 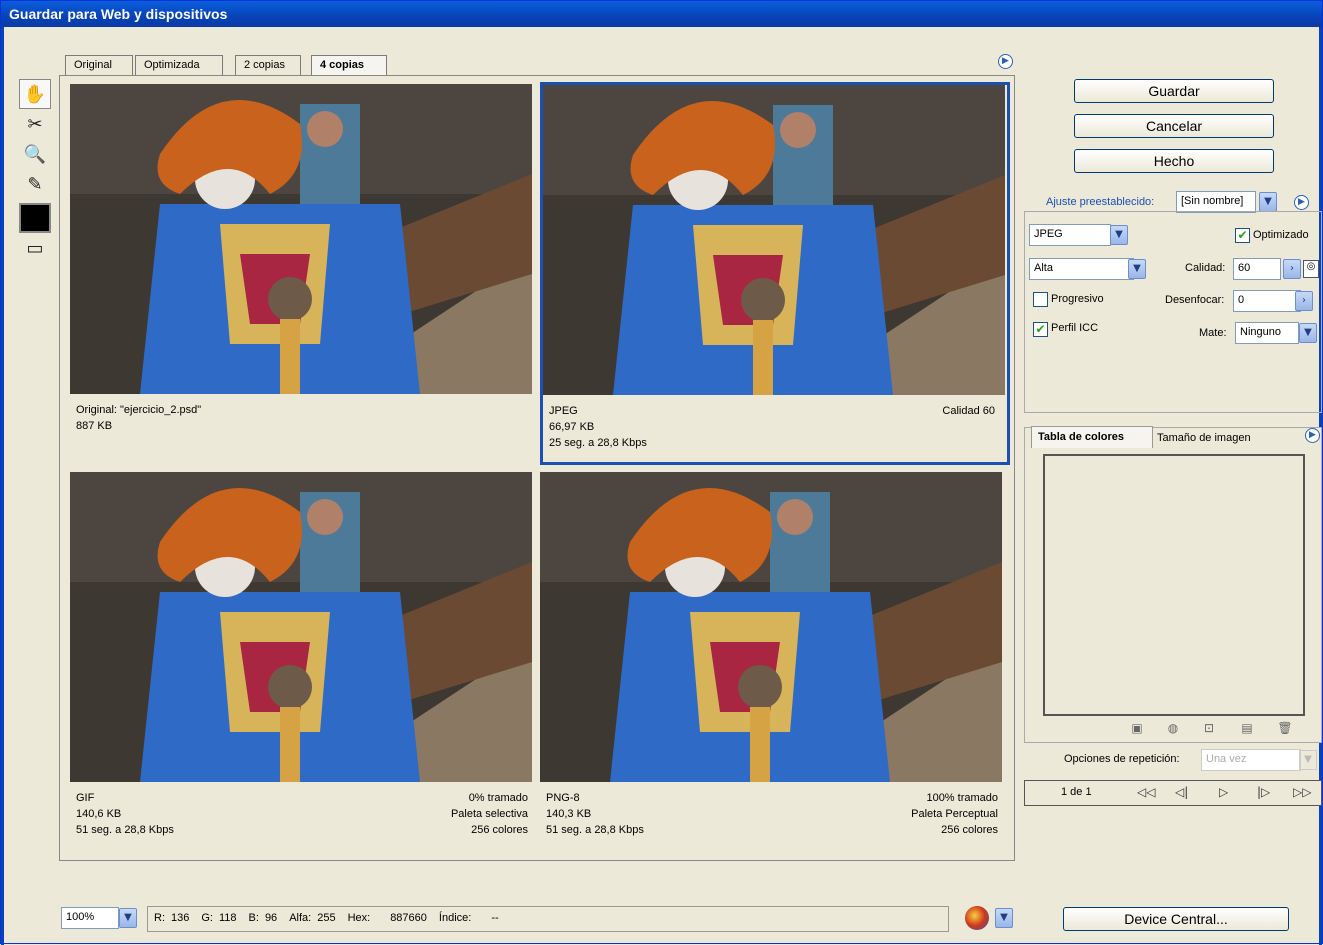 What do you see at coordinates (300, 918) in the screenshot?
I see `alpha-label: Alfa:` at bounding box center [300, 918].